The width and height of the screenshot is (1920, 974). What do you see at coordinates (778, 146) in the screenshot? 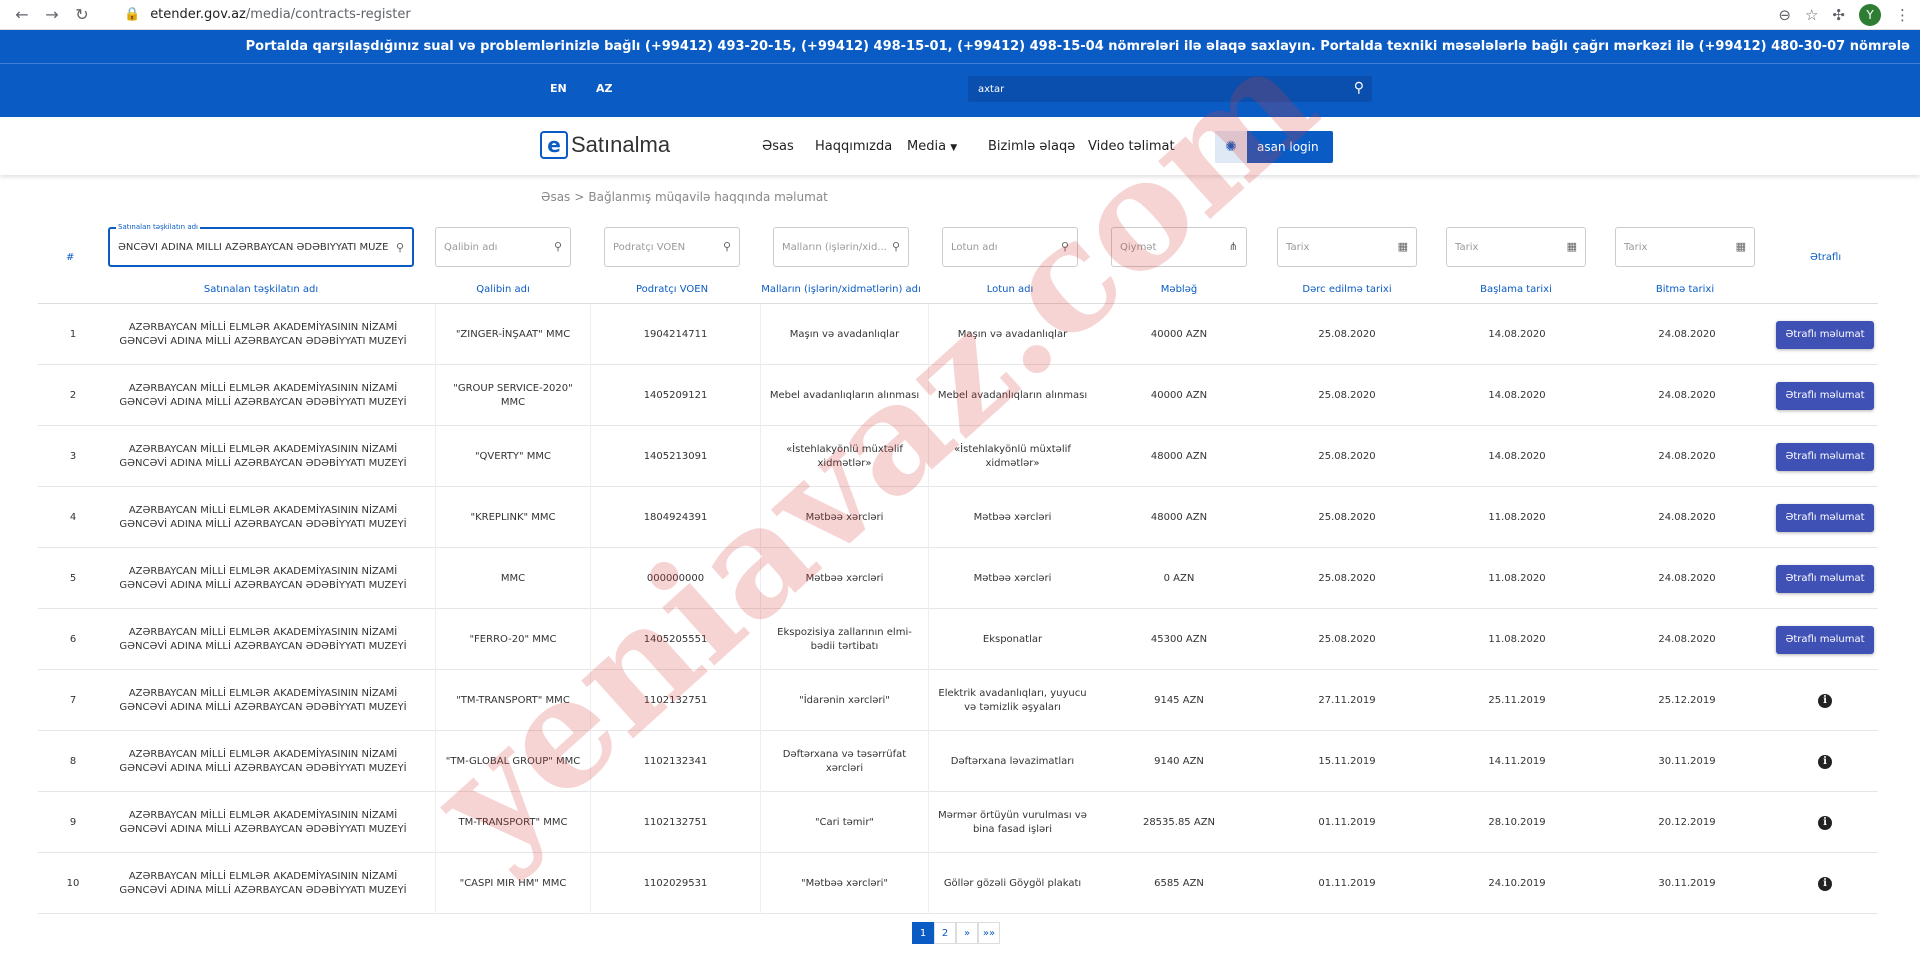
I see `nav-home: Əsas` at bounding box center [778, 146].